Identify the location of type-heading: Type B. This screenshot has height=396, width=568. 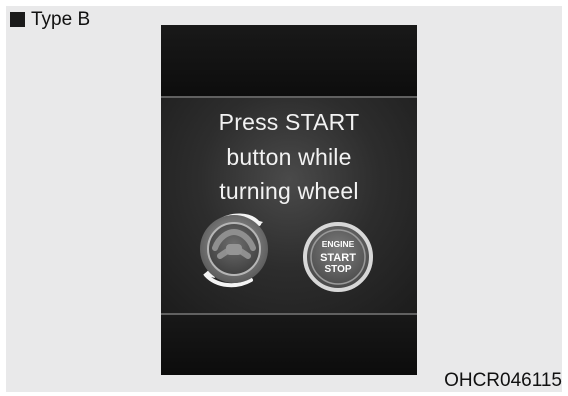
(50, 19).